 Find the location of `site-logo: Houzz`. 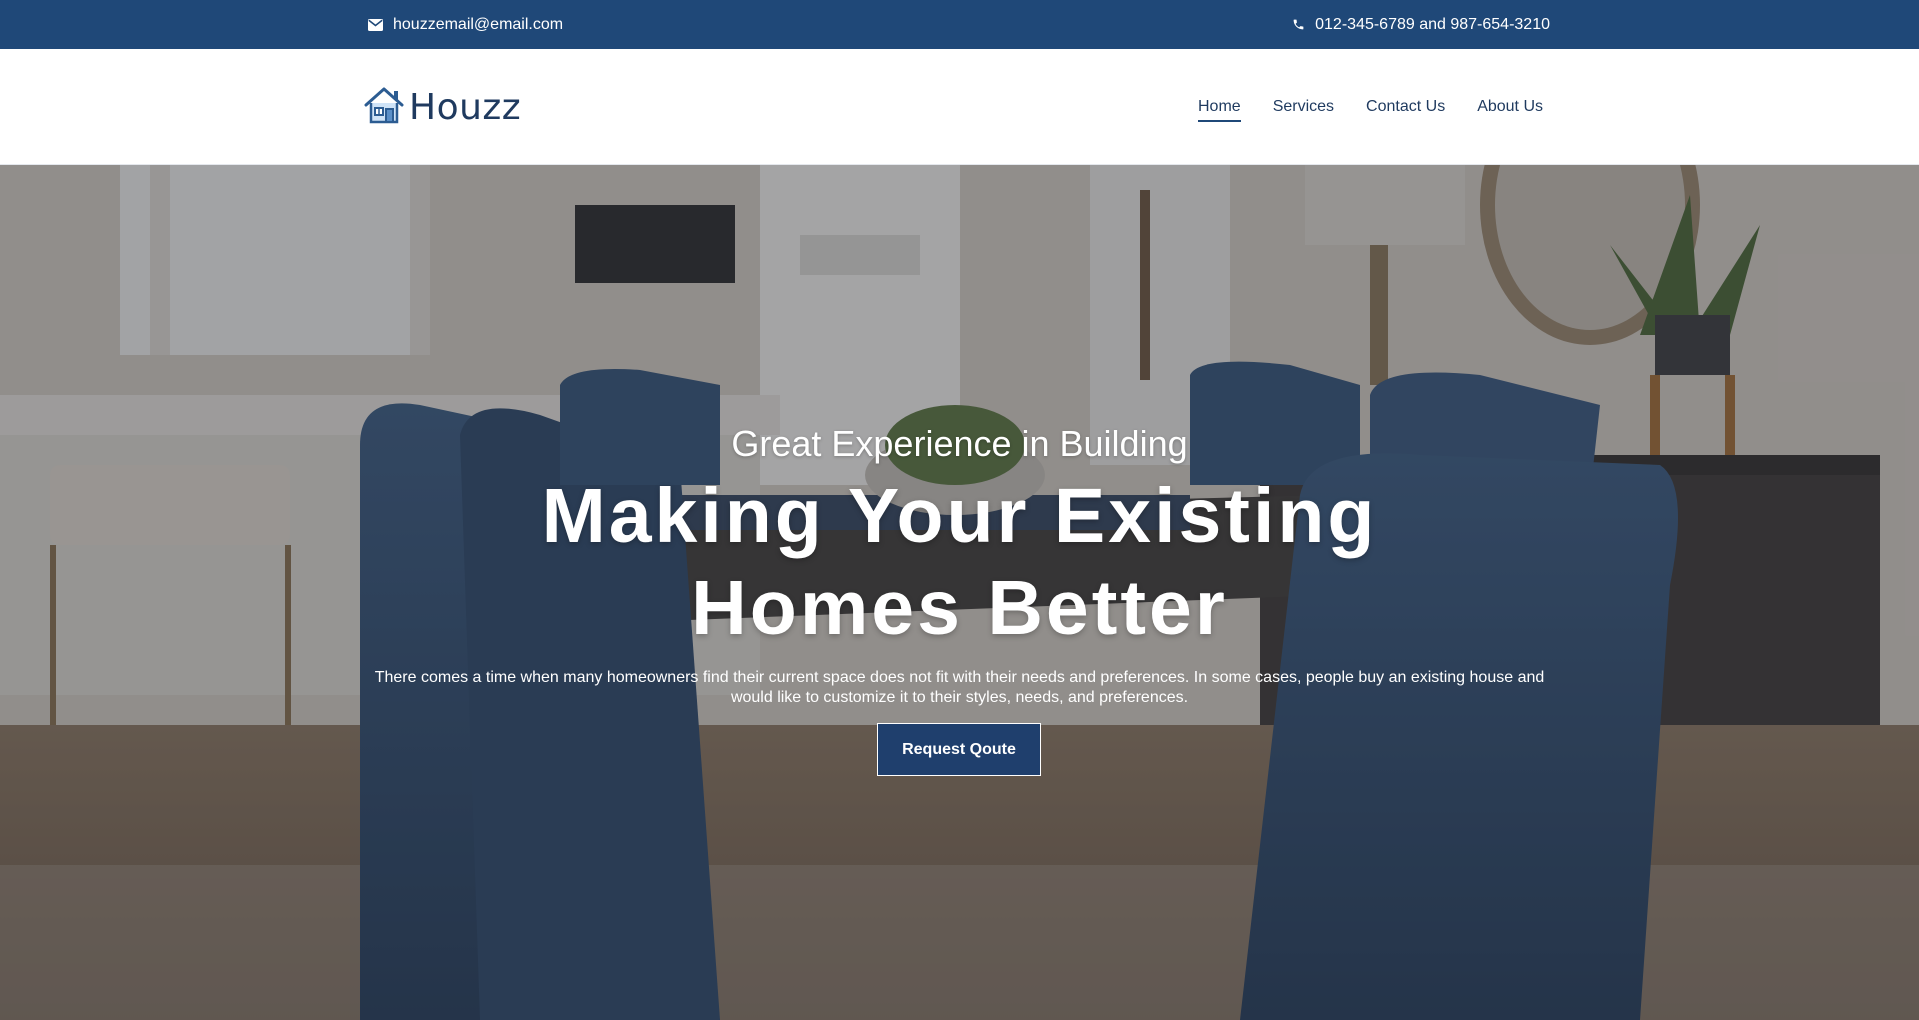

site-logo: Houzz is located at coordinates (442, 107).